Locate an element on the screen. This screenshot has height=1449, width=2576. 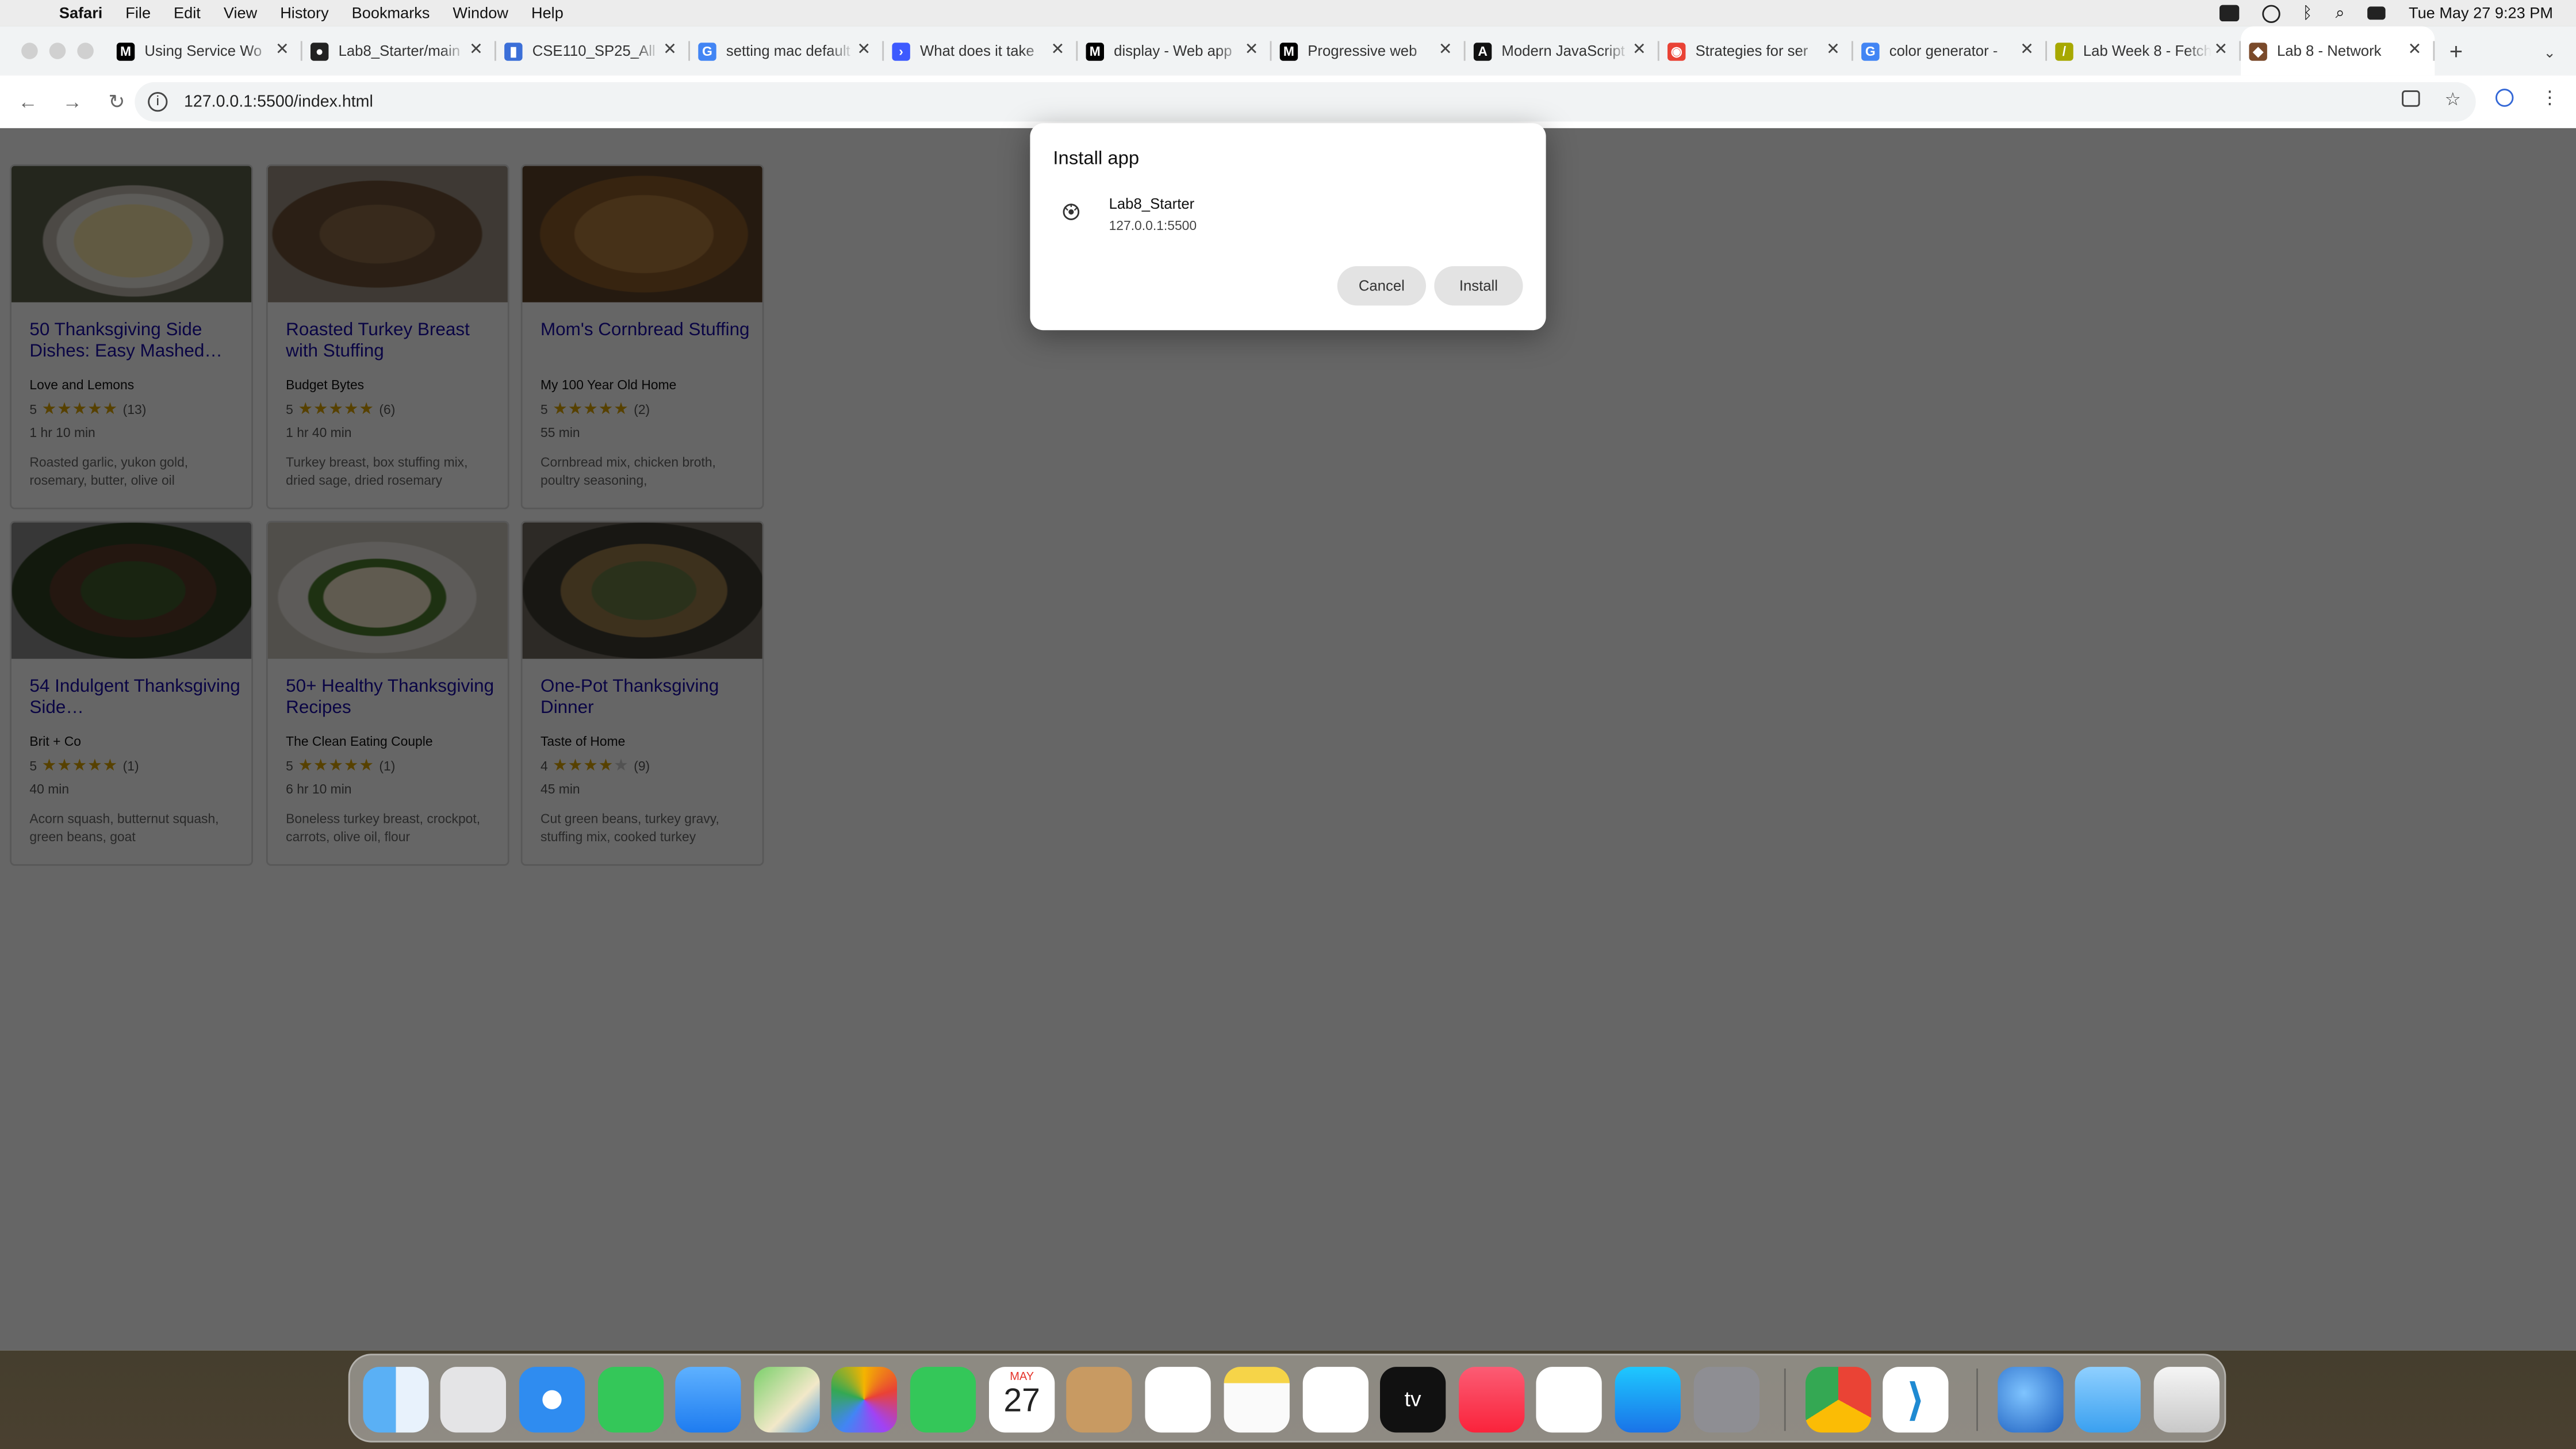
turkey-app-icon is located at coordinates (1071, 211).